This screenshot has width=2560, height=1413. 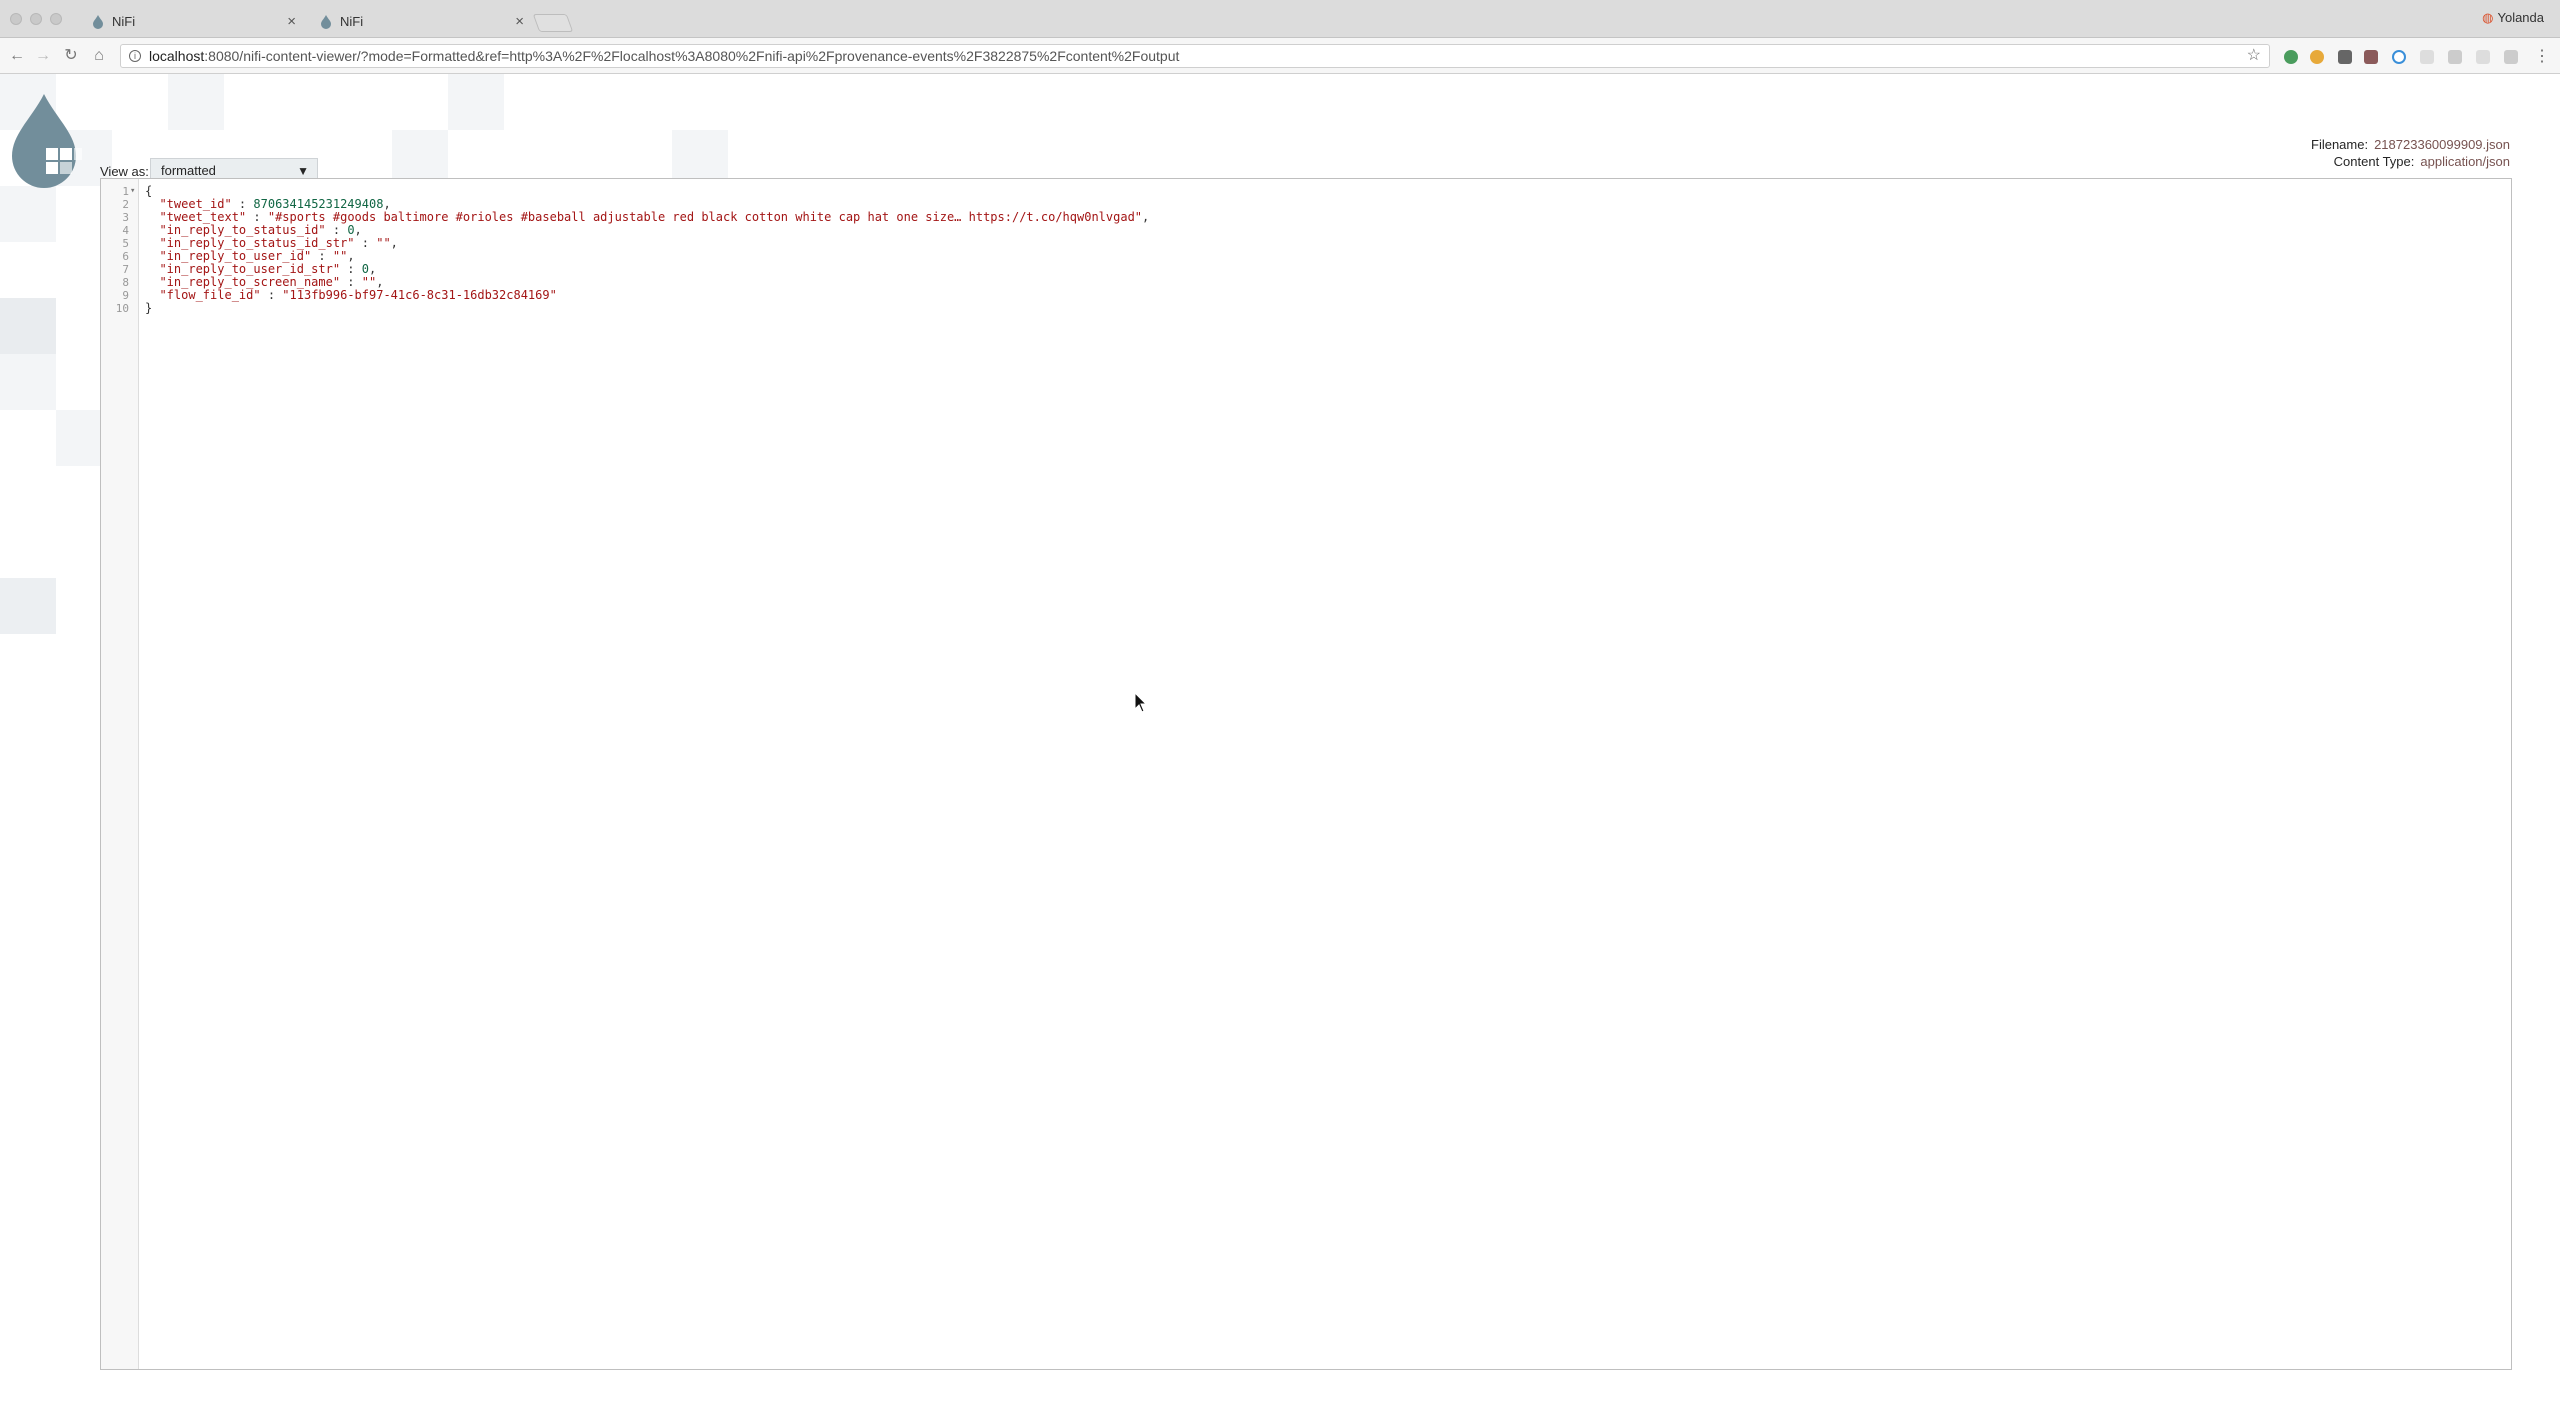 I want to click on mouse-cursor-icon, so click(x=1141, y=702).